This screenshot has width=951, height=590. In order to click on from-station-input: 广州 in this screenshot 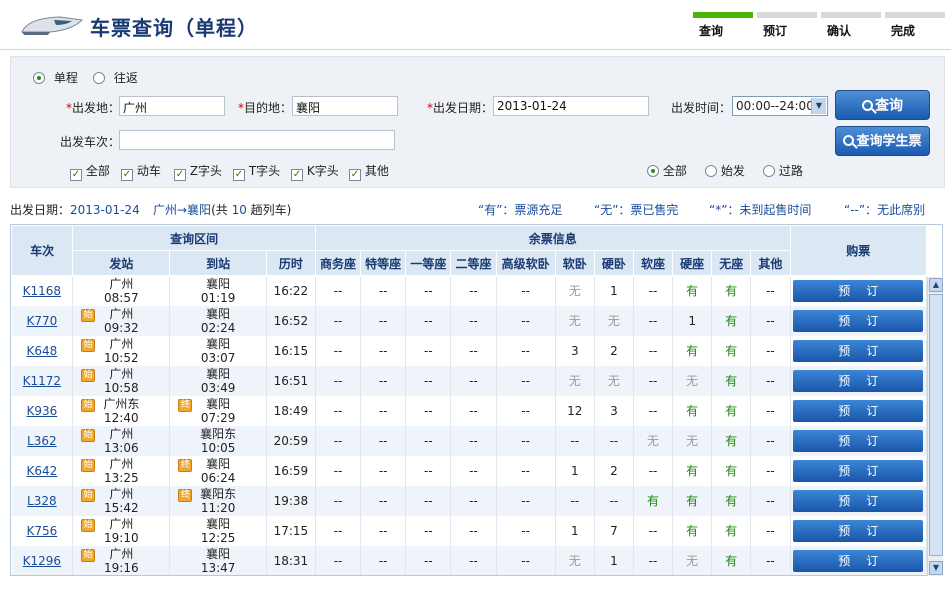, I will do `click(172, 106)`.